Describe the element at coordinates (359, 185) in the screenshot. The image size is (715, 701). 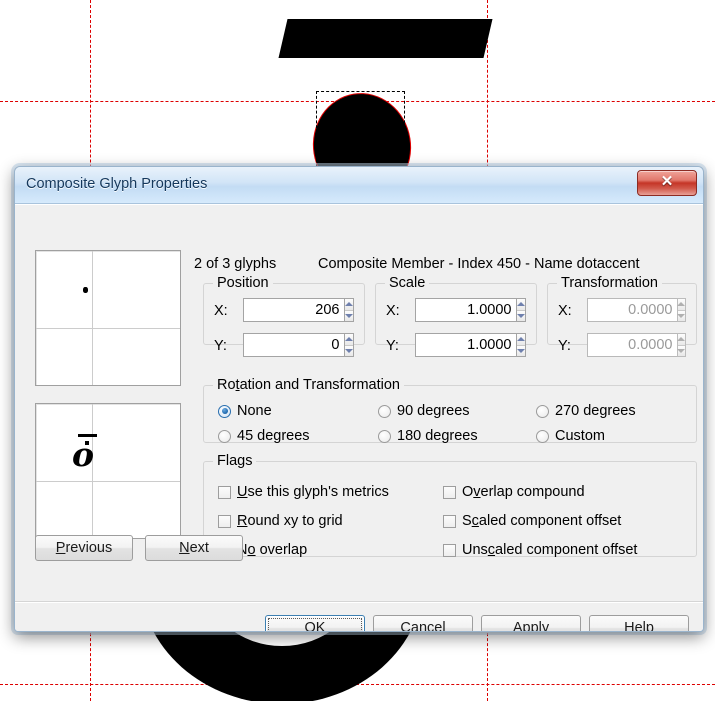
I see `dialog-titlebar: Composite Glyph Properties ✕` at that location.